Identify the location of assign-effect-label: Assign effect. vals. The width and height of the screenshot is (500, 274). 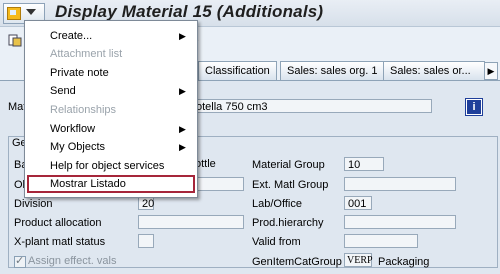
(72, 261).